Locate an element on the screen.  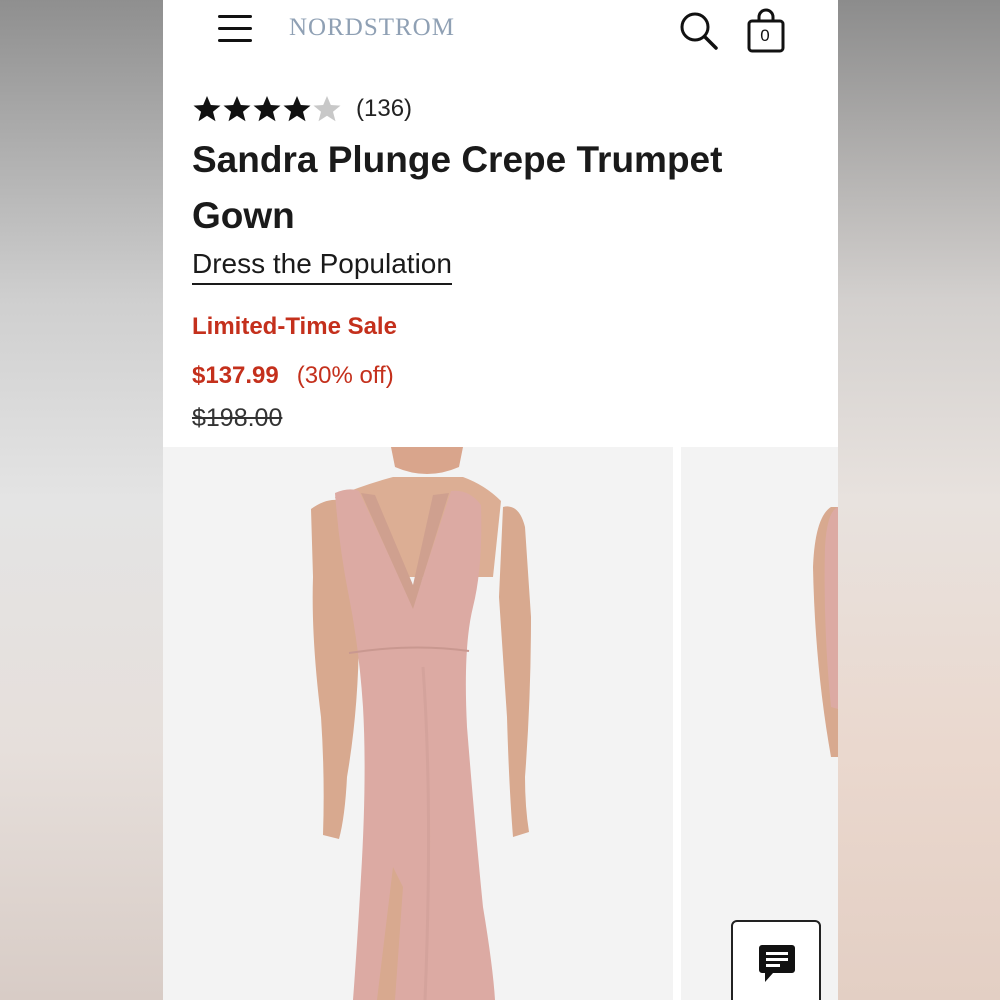
hamburger-menu-icon is located at coordinates (236, 29).